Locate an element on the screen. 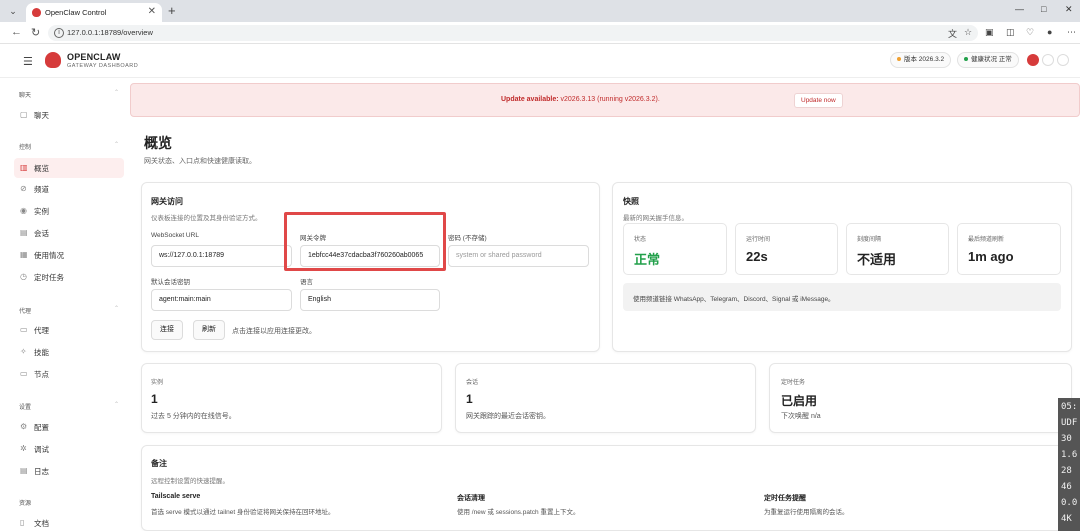 Image resolution: width=1080 pixels, height=531 pixels. language-select: English is located at coordinates (370, 300).